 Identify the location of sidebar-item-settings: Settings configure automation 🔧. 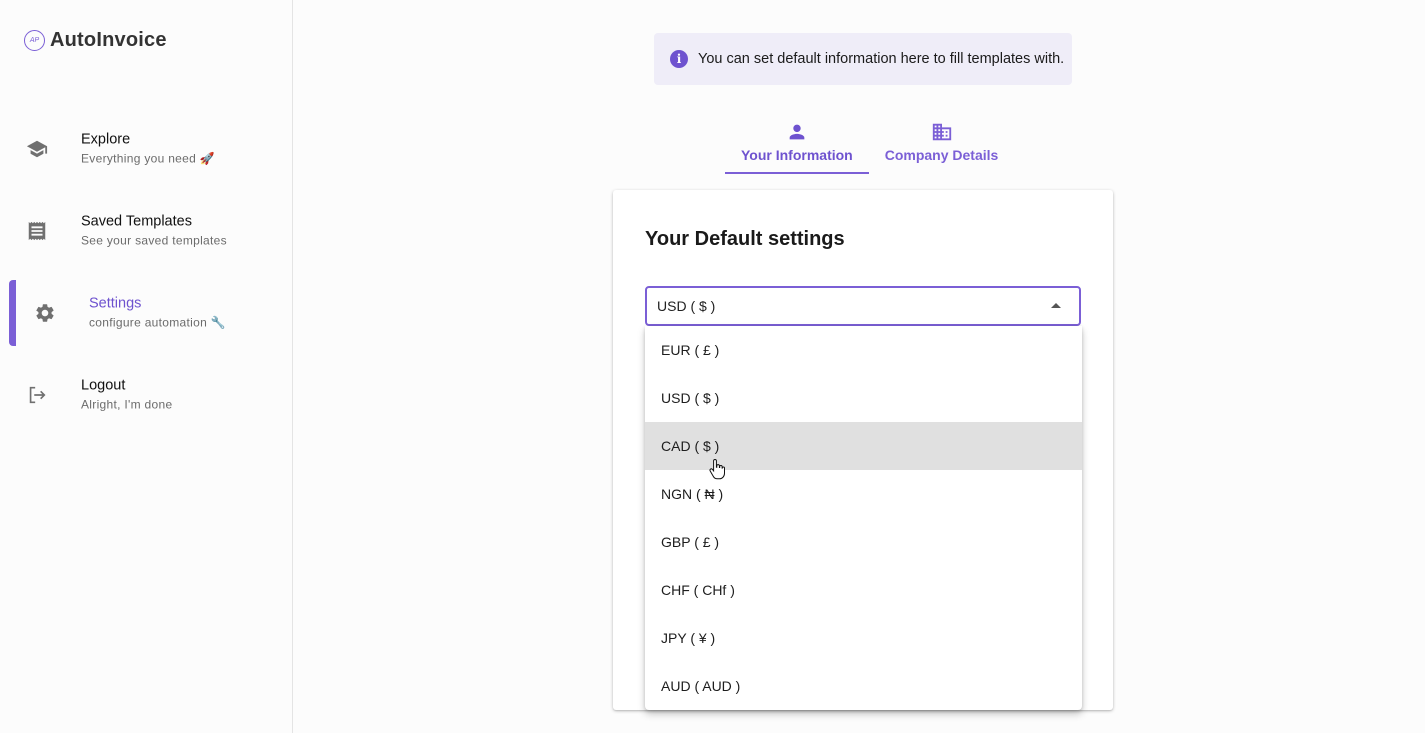
(146, 313).